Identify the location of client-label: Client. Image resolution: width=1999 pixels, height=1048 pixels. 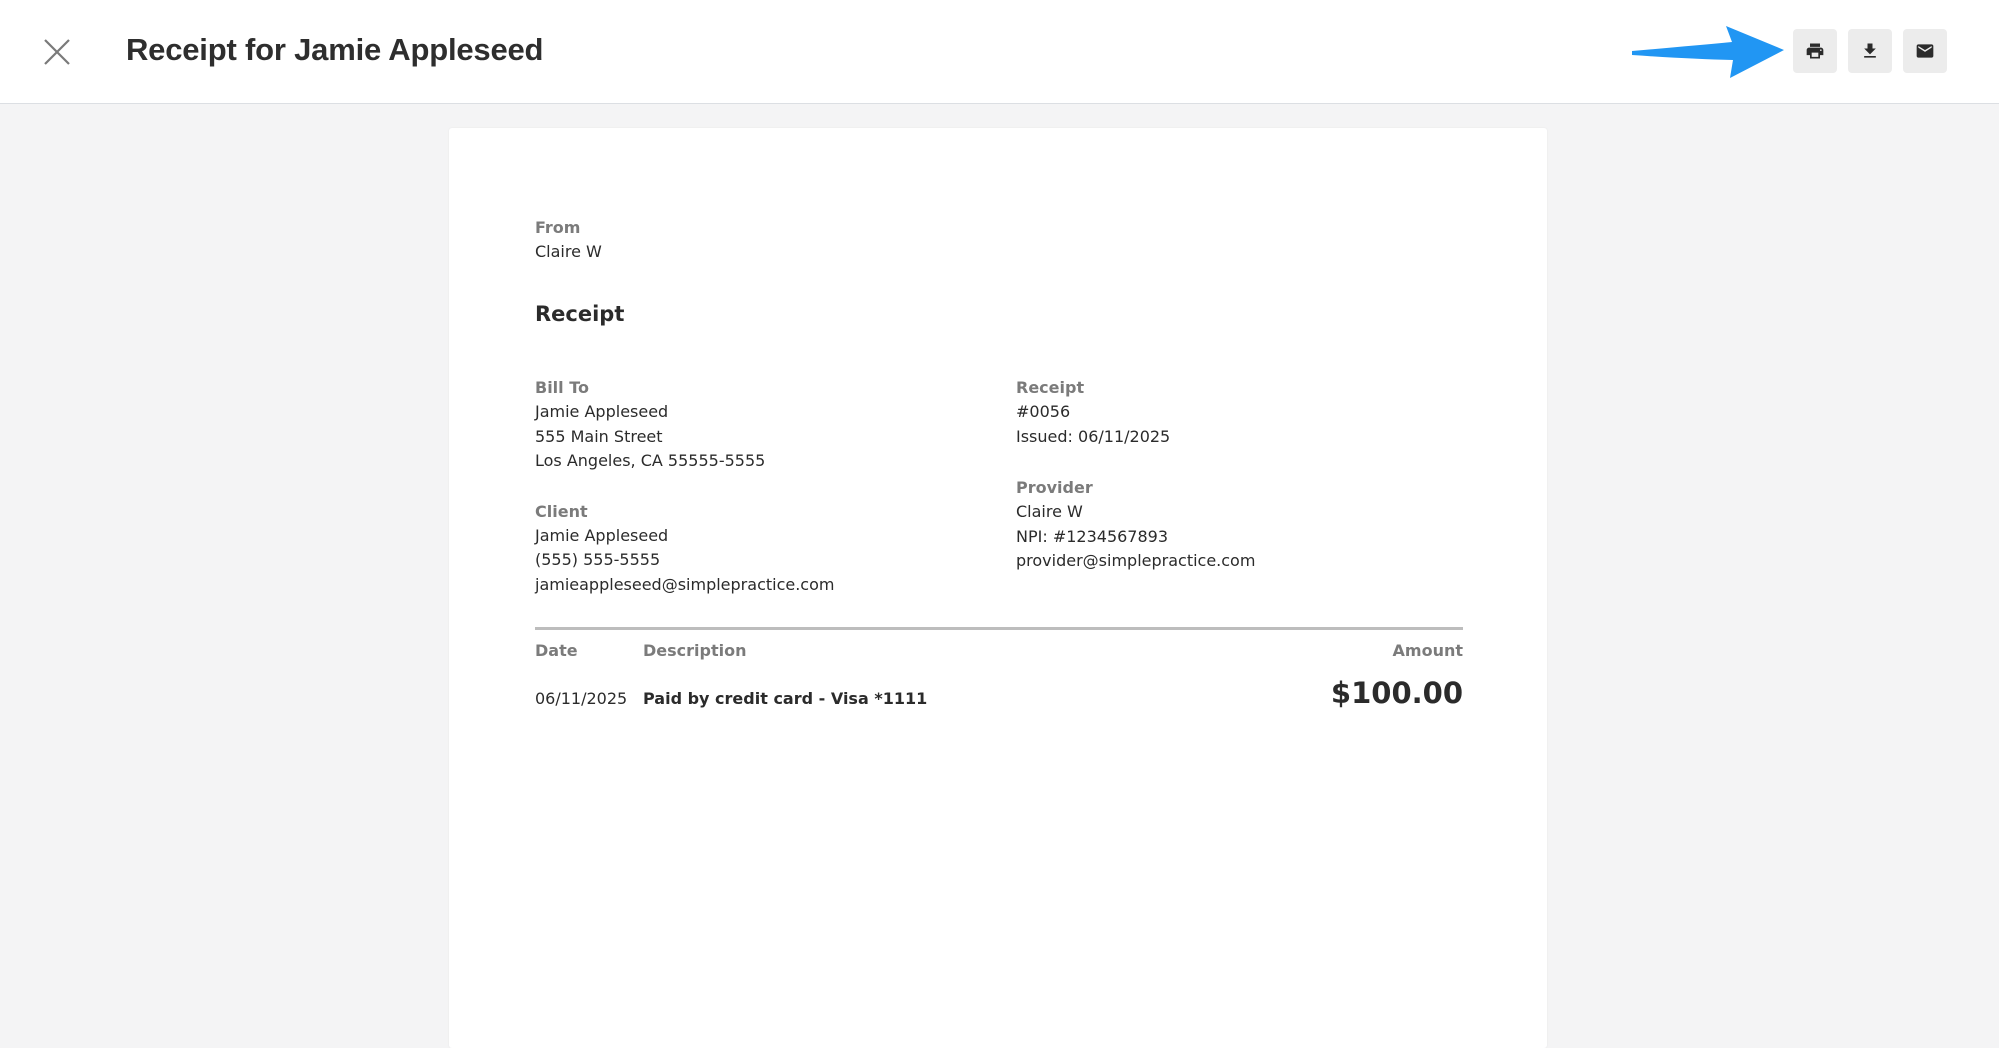
(561, 511).